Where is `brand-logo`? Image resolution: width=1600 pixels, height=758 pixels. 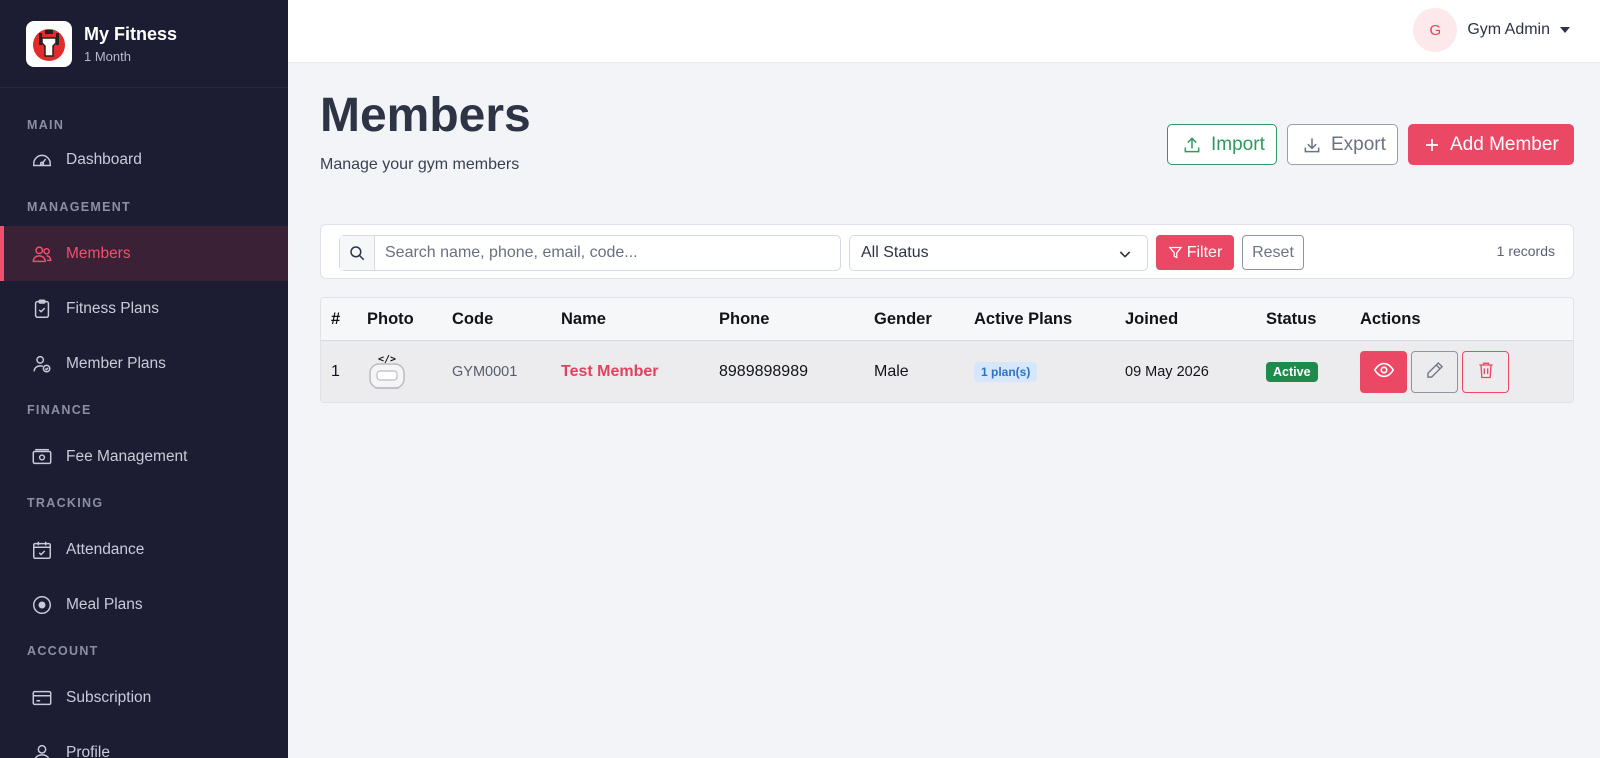
brand-logo is located at coordinates (49, 43).